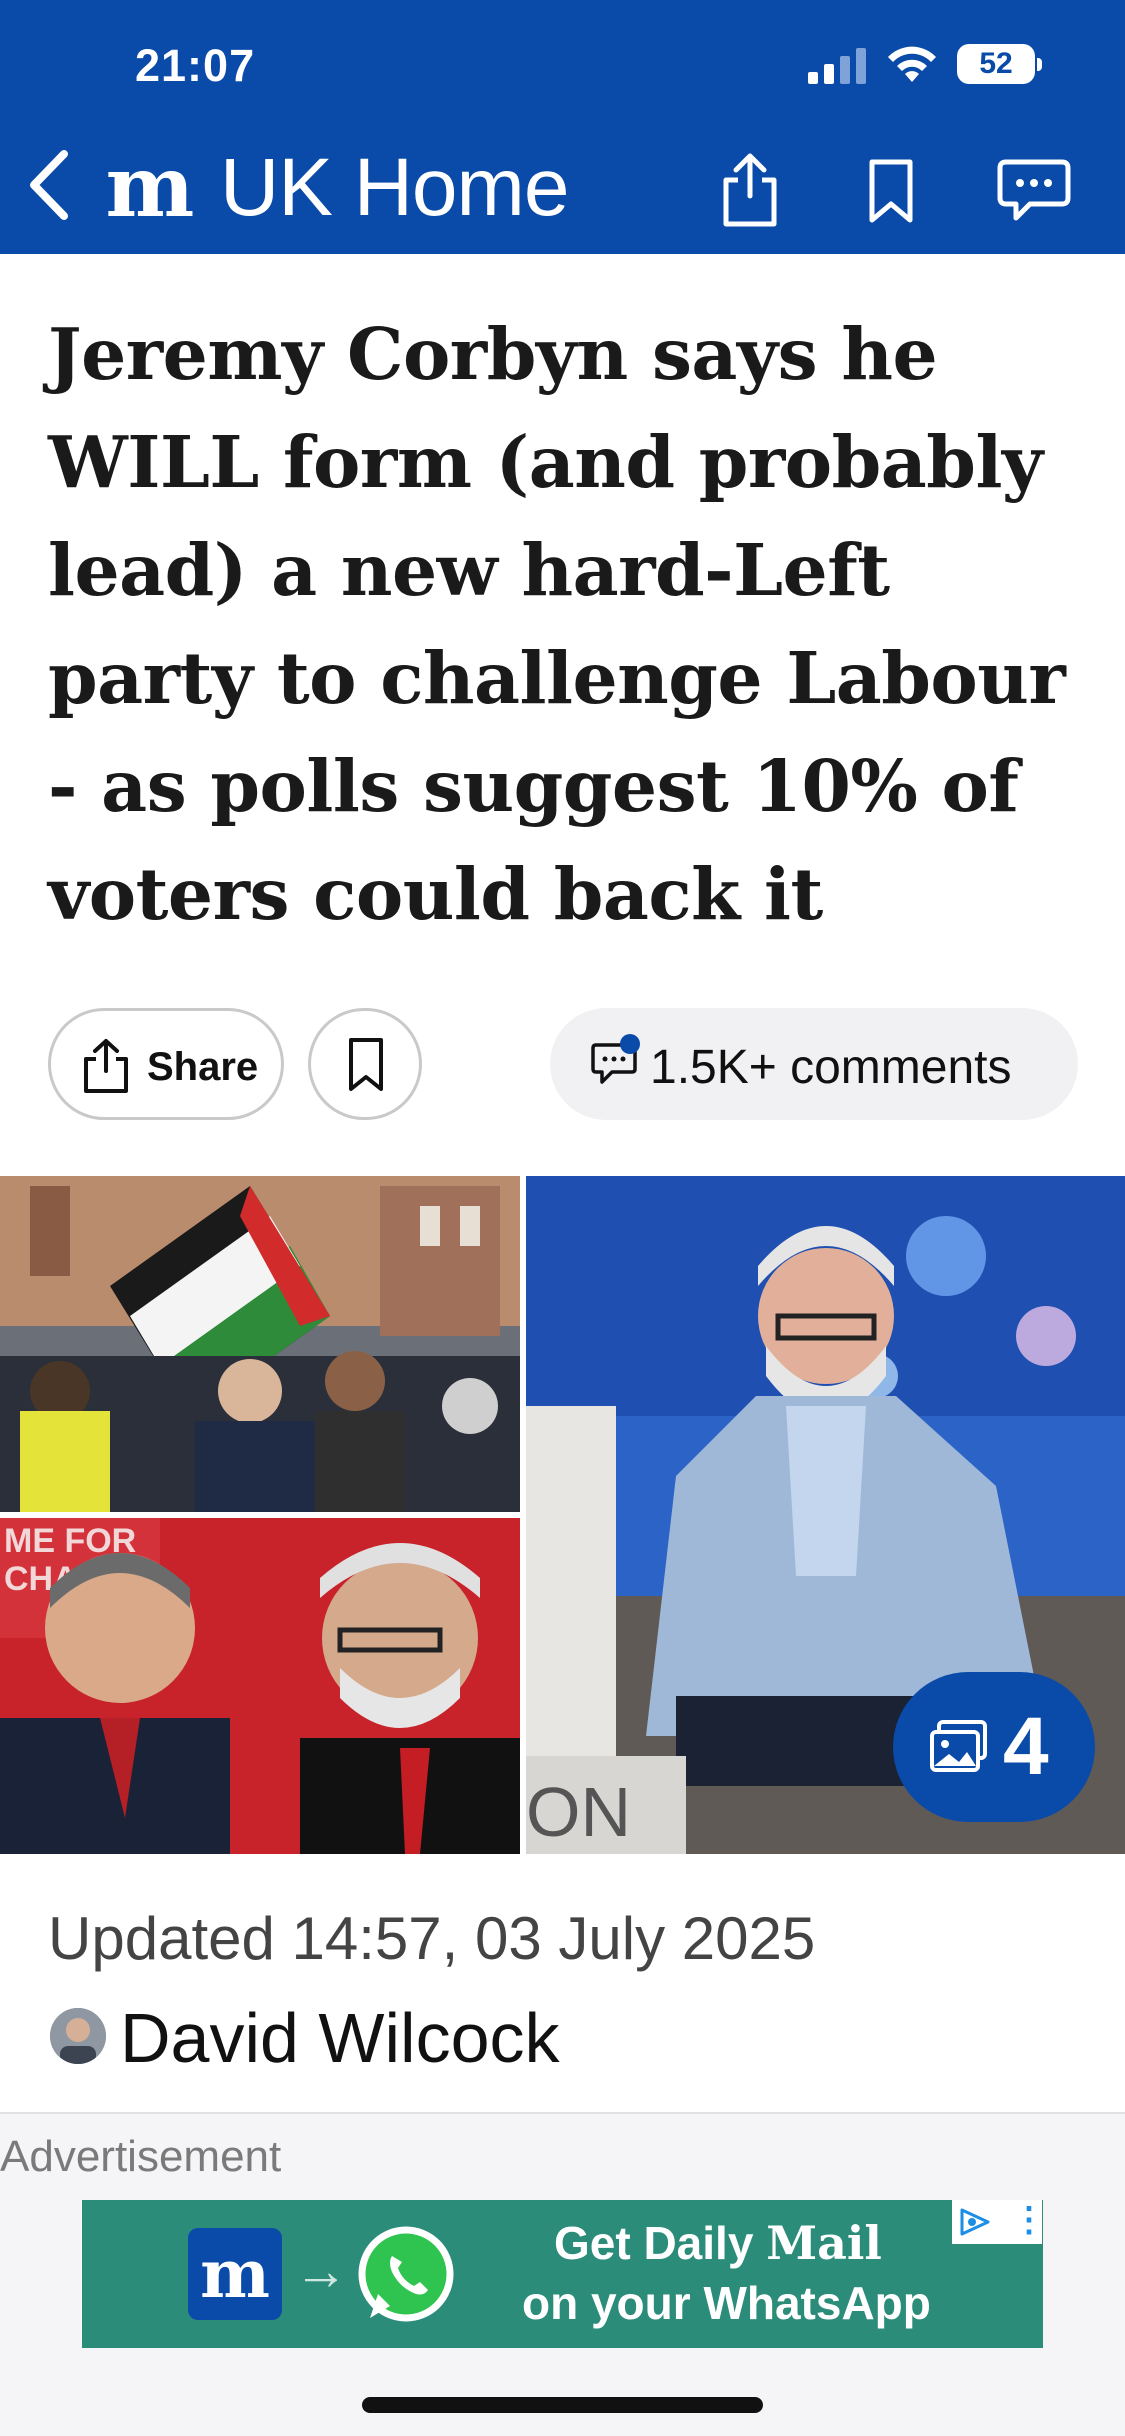  What do you see at coordinates (203, 1067) in the screenshot?
I see `share-label: Share` at bounding box center [203, 1067].